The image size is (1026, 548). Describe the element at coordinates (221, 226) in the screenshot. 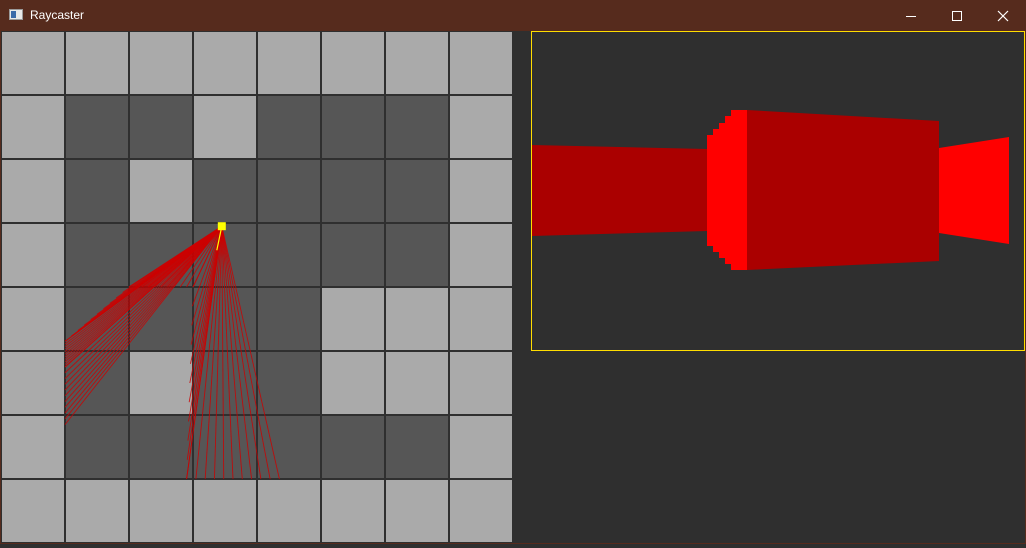

I see `player-marker` at that location.